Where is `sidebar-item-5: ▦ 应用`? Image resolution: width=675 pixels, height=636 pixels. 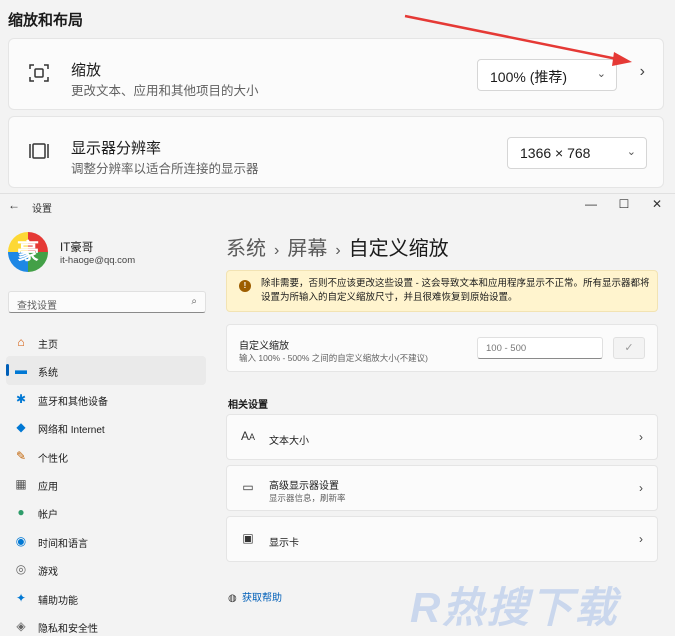
sidebar-item-5: ▦ 应用 is located at coordinates (106, 484).